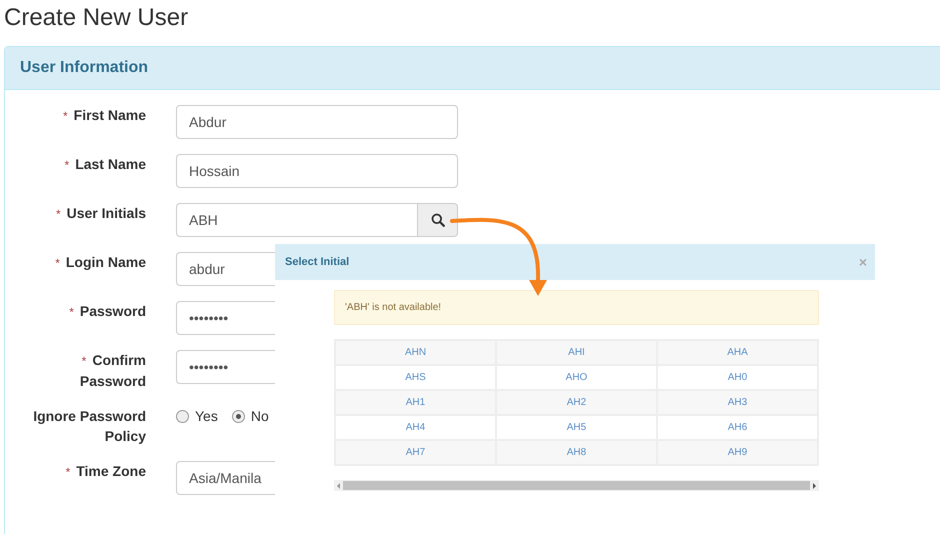 The width and height of the screenshot is (940, 534). Describe the element at coordinates (472, 68) in the screenshot. I see `panel-title: User Information` at that location.